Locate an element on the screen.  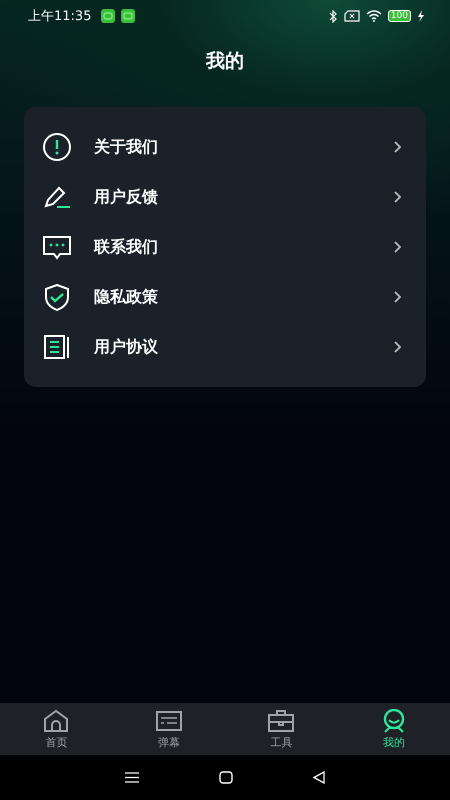
menu-item: 用户反馈 is located at coordinates (225, 197).